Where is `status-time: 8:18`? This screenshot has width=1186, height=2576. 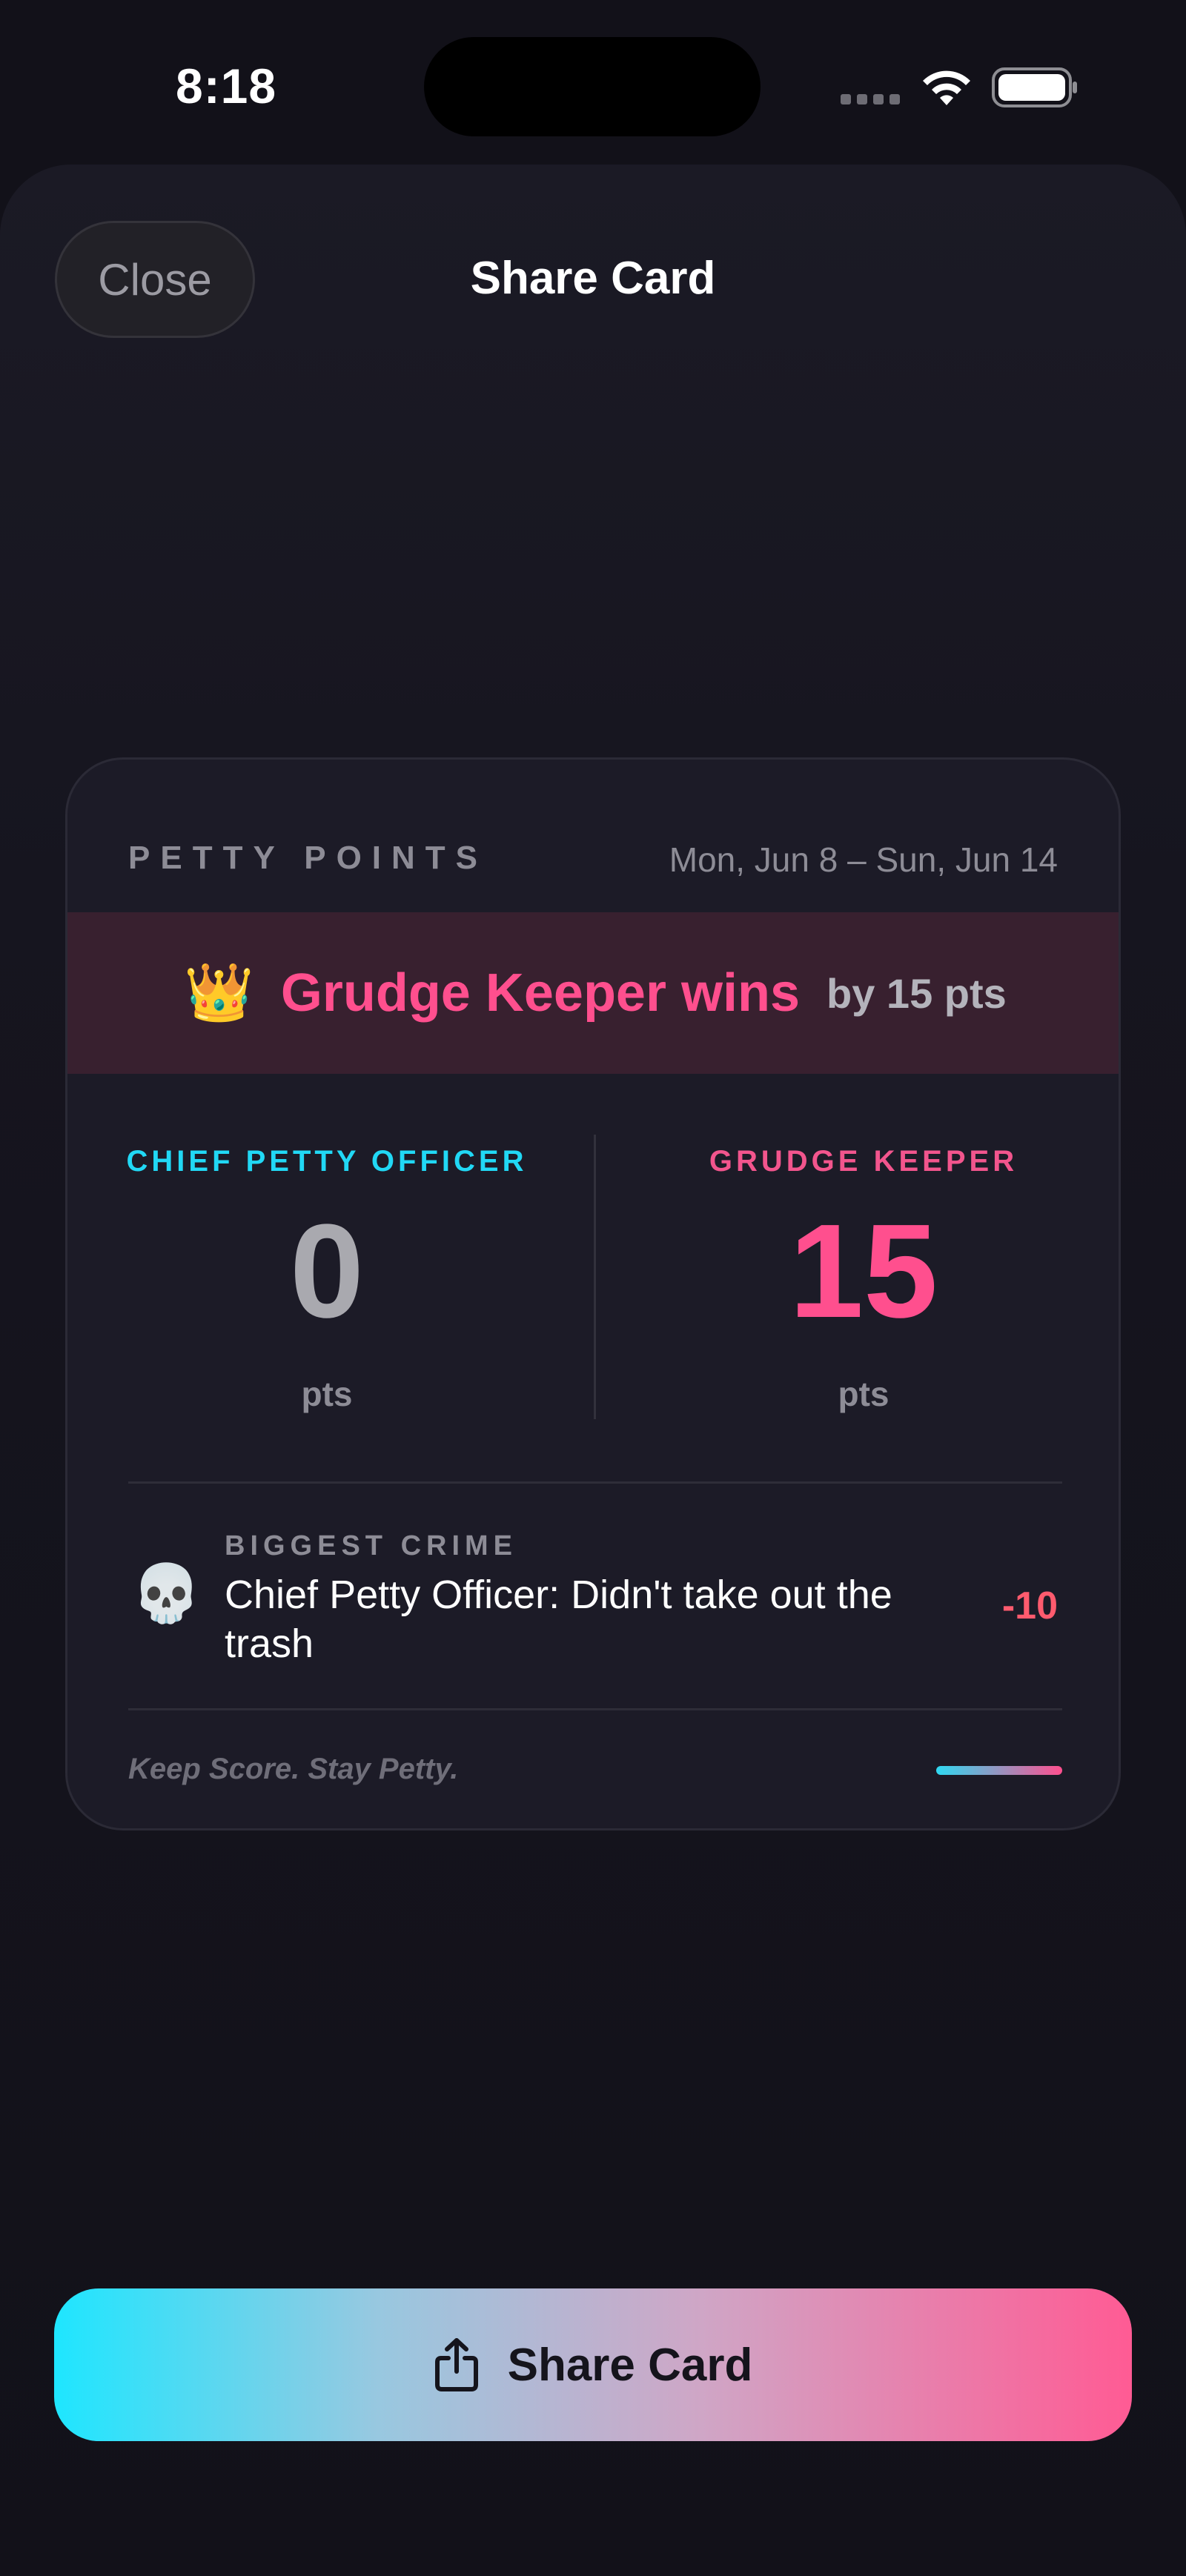
status-time: 8:18 is located at coordinates (226, 86).